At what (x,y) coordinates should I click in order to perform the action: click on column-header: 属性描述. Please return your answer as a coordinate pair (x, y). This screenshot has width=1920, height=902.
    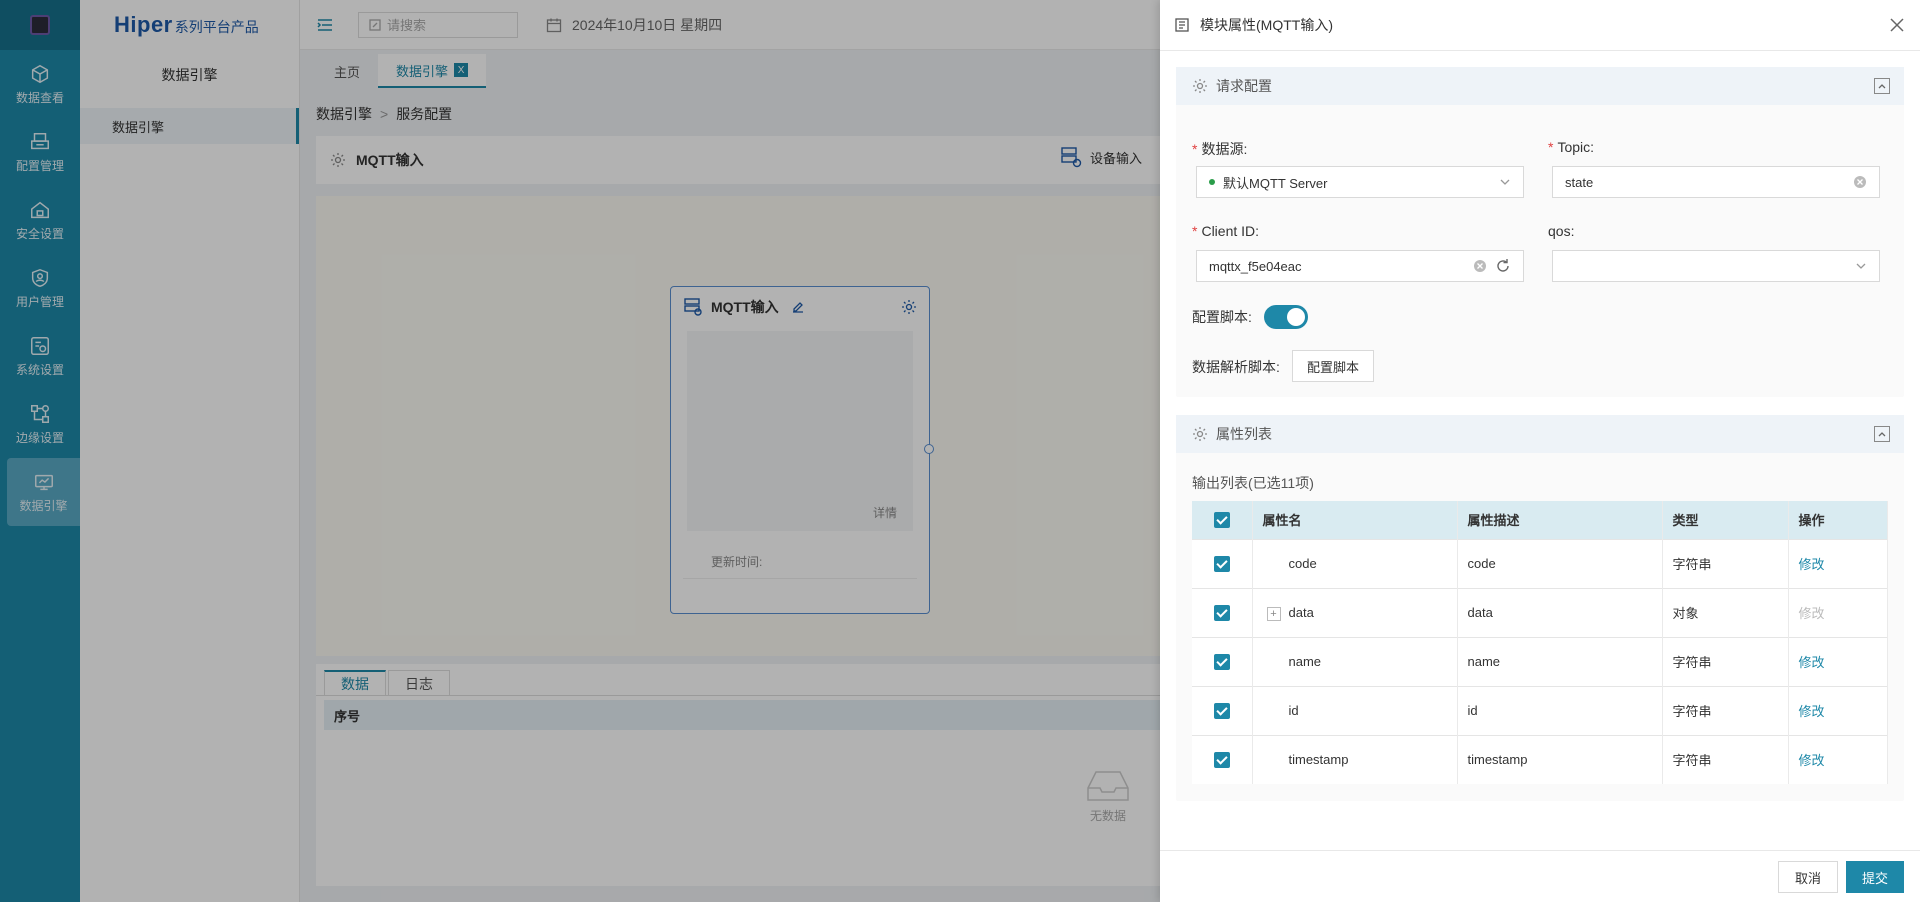
    Looking at the image, I should click on (1560, 520).